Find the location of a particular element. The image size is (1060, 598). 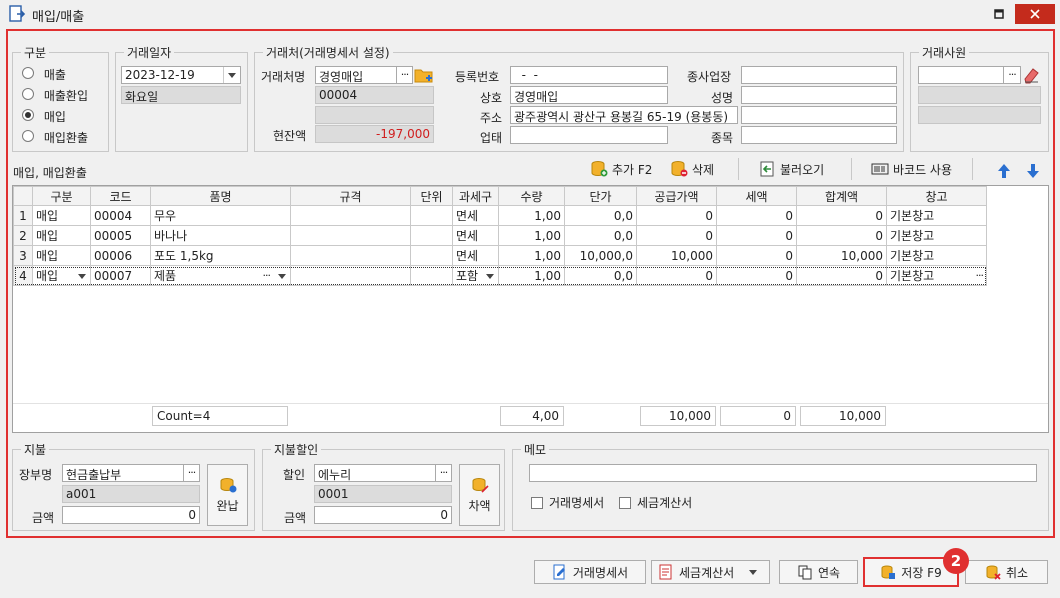

table-row: 2 매입 00005 바나나 면세 1,00 0,0 0 0 0 기본창고 is located at coordinates (500, 235).